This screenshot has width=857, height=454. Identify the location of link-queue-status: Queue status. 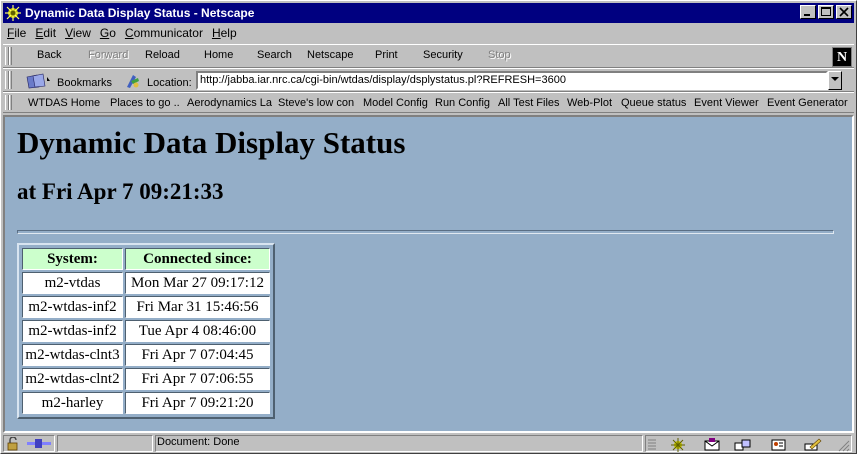
(653, 103).